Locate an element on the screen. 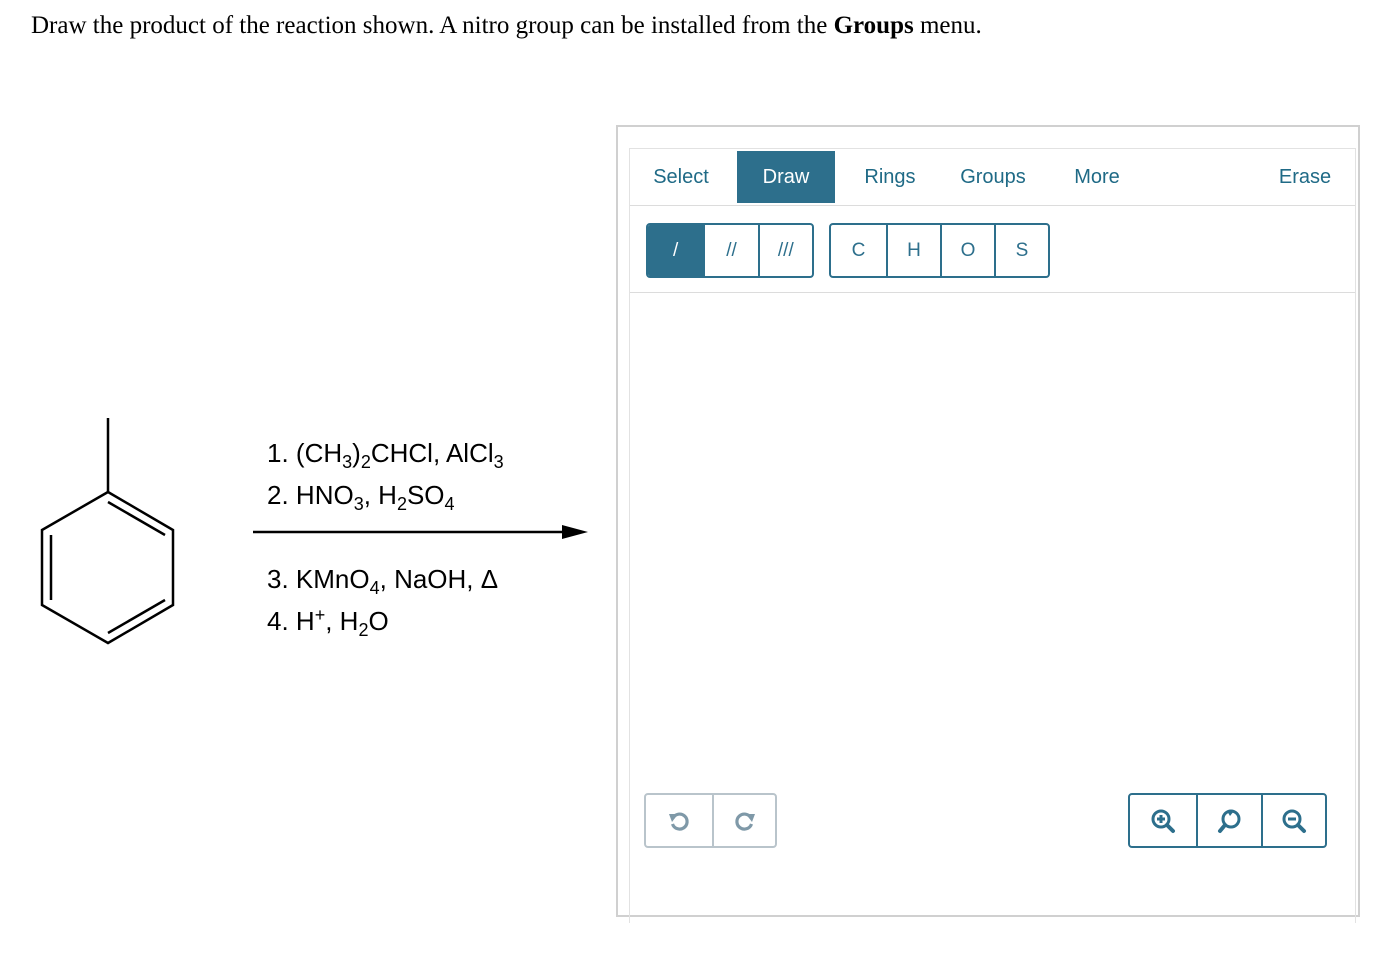 The height and width of the screenshot is (962, 1398). bond-buttons: / // /// is located at coordinates (730, 250).